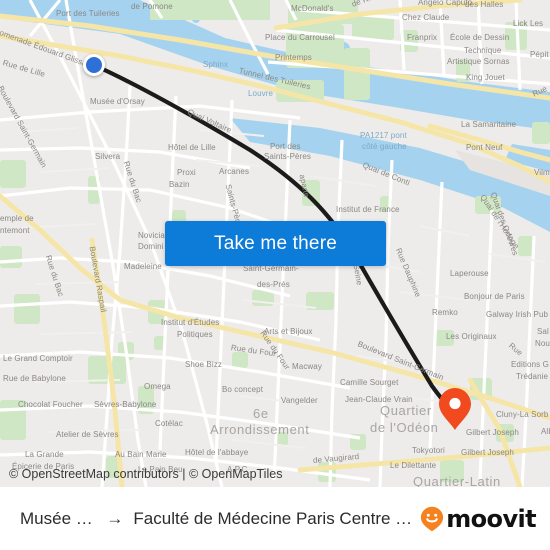  What do you see at coordinates (287, 156) in the screenshot?
I see `map-label-poi: Saints-Pères` at bounding box center [287, 156].